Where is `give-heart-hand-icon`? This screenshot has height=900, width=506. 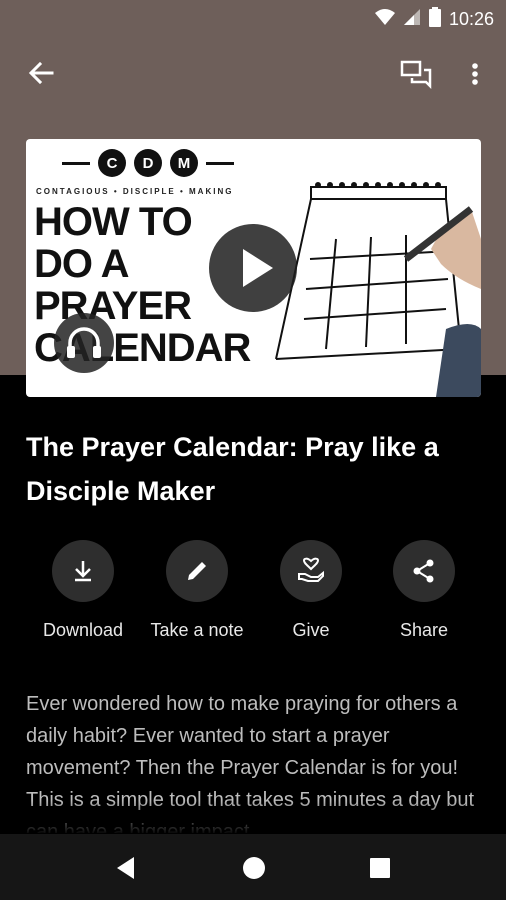
give-heart-hand-icon is located at coordinates (311, 571).